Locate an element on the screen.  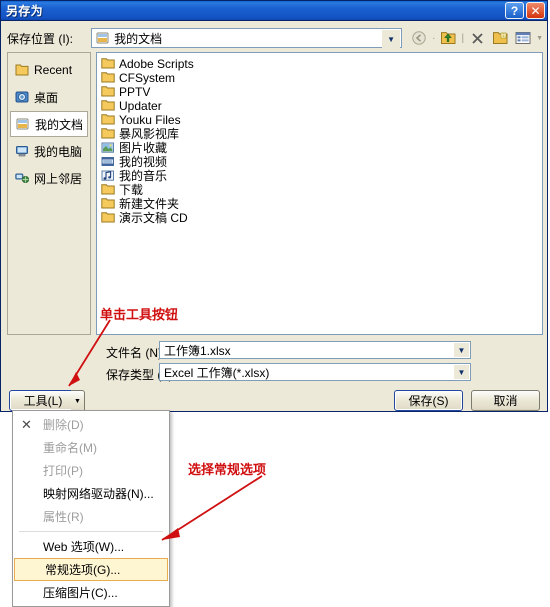
menu-item-rename: 重命名(M) is located at coordinates (91, 447).